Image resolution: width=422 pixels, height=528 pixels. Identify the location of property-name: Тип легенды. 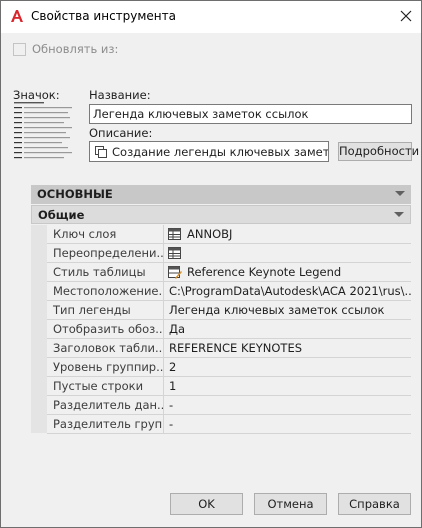
(105, 310).